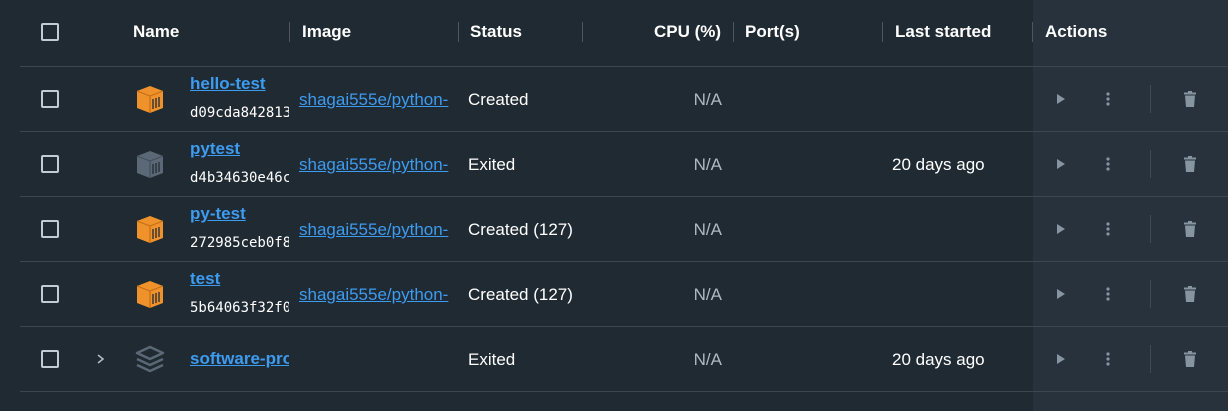 The height and width of the screenshot is (411, 1228). What do you see at coordinates (101, 359) in the screenshot?
I see `chevron-right-icon` at bounding box center [101, 359].